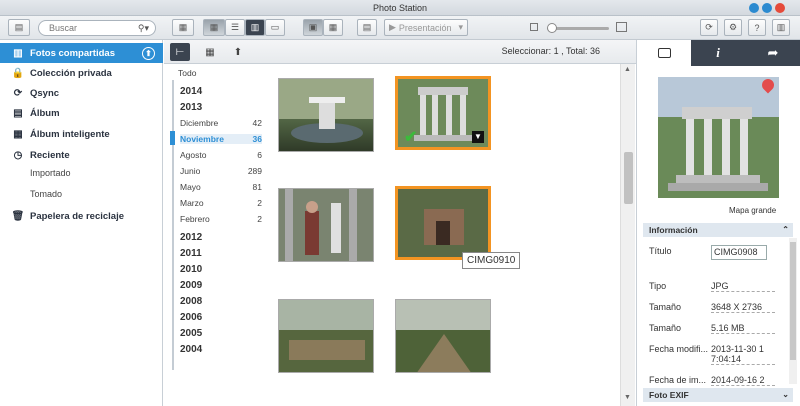 The height and width of the screenshot is (406, 800). I want to click on presentation-label: Presentación, so click(425, 27).